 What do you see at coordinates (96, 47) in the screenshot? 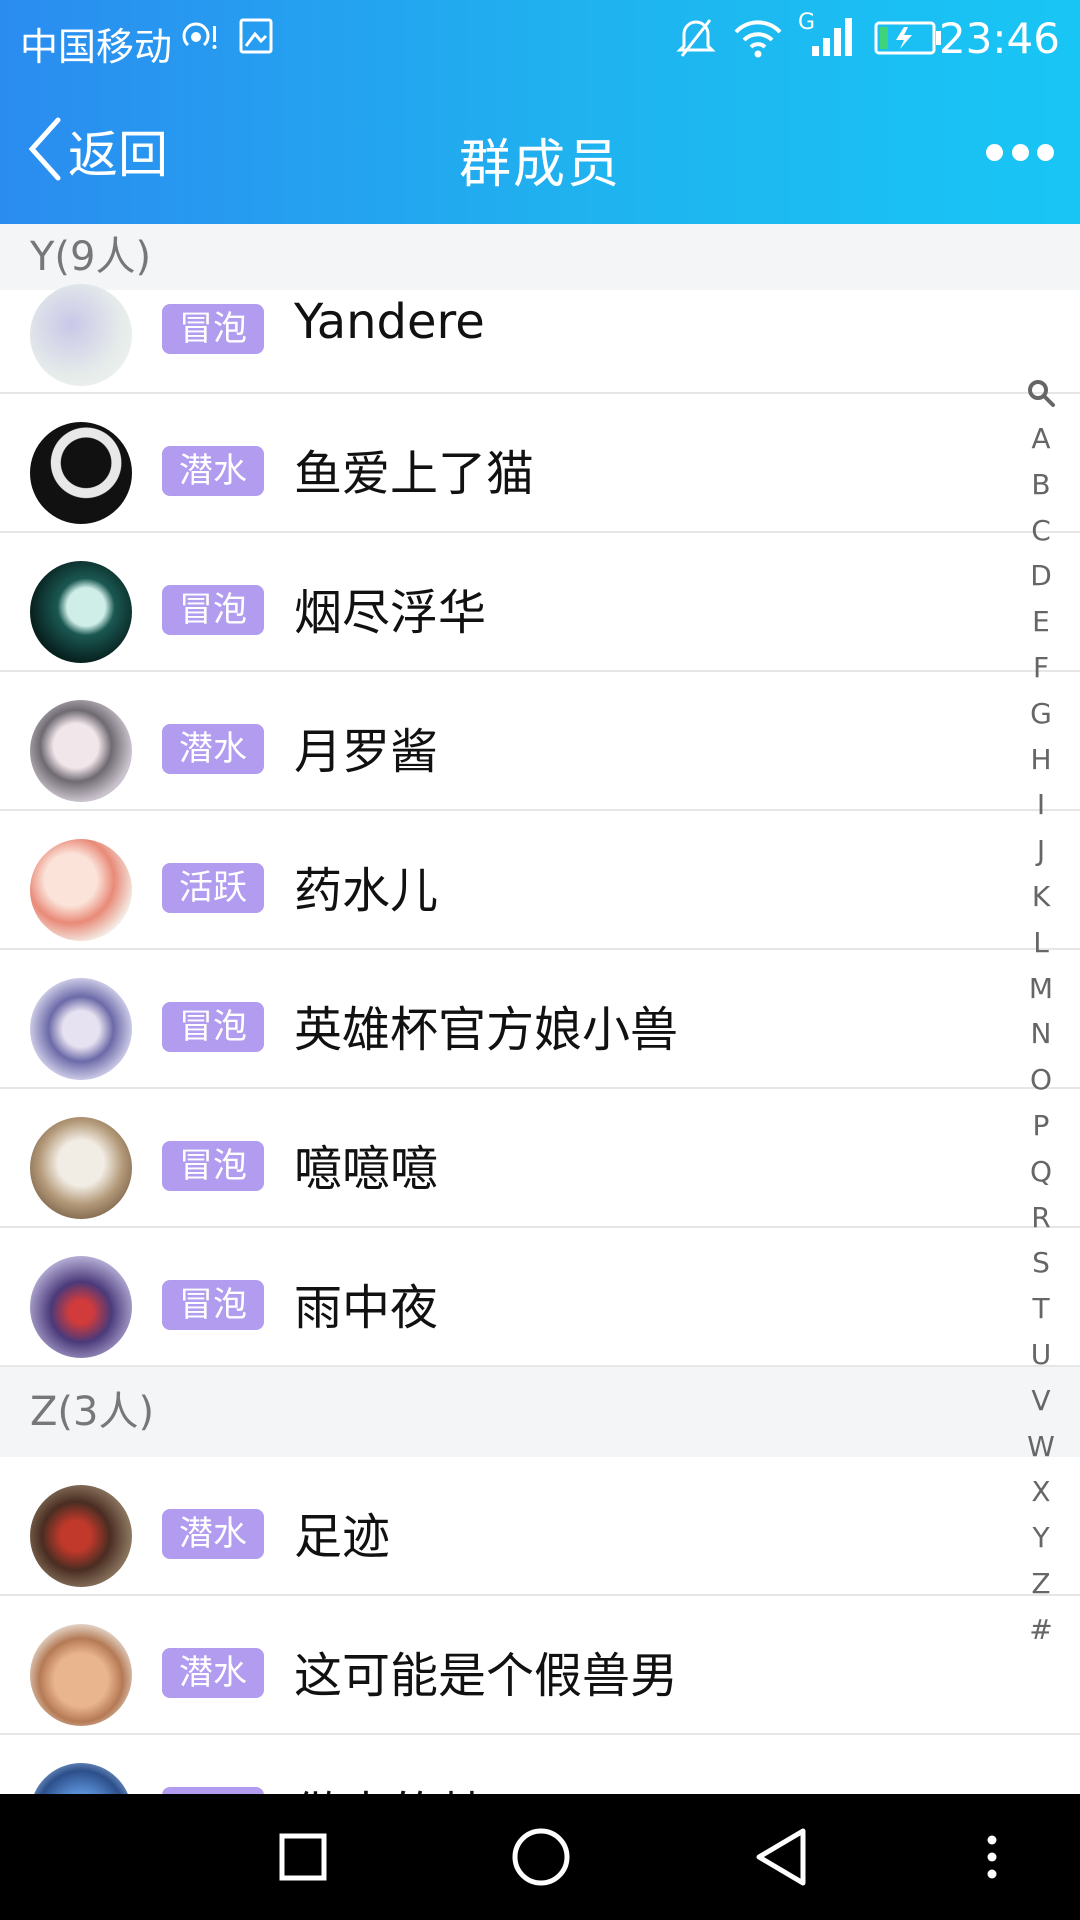
I see `carrier-label: 中国移动` at bounding box center [96, 47].